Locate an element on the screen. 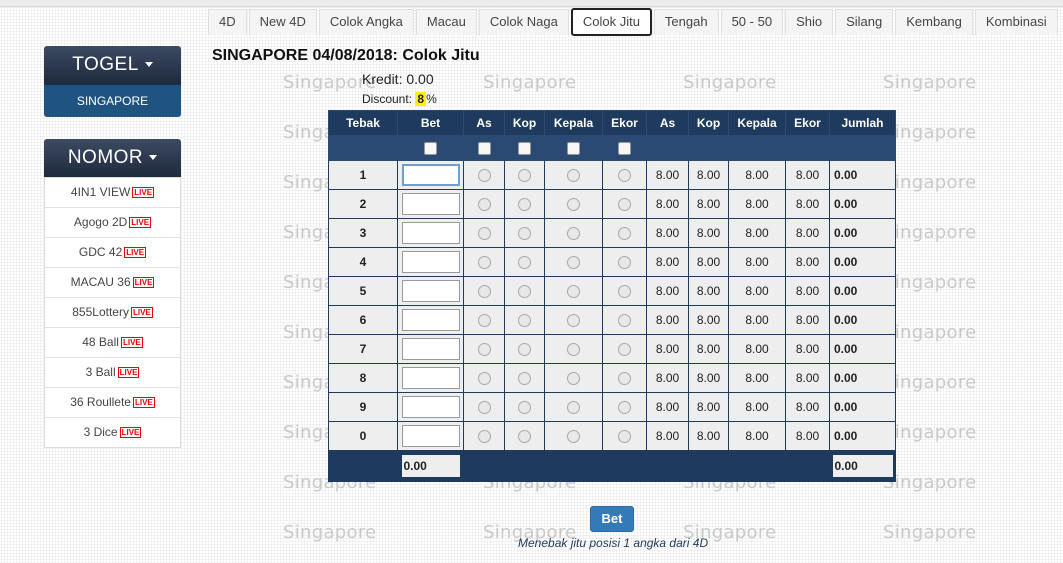 The height and width of the screenshot is (563, 1063). ekor-radio-cell is located at coordinates (624, 291).